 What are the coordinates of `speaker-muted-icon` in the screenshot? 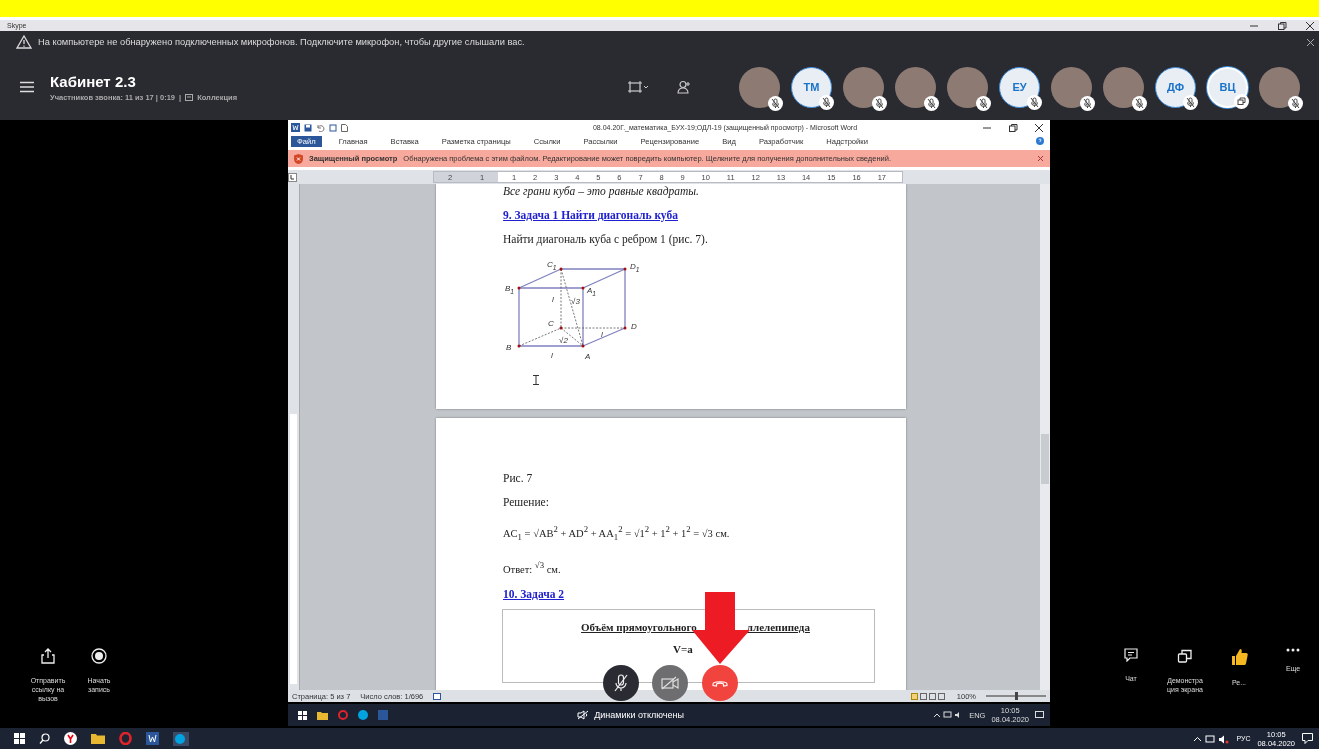 It's located at (583, 715).